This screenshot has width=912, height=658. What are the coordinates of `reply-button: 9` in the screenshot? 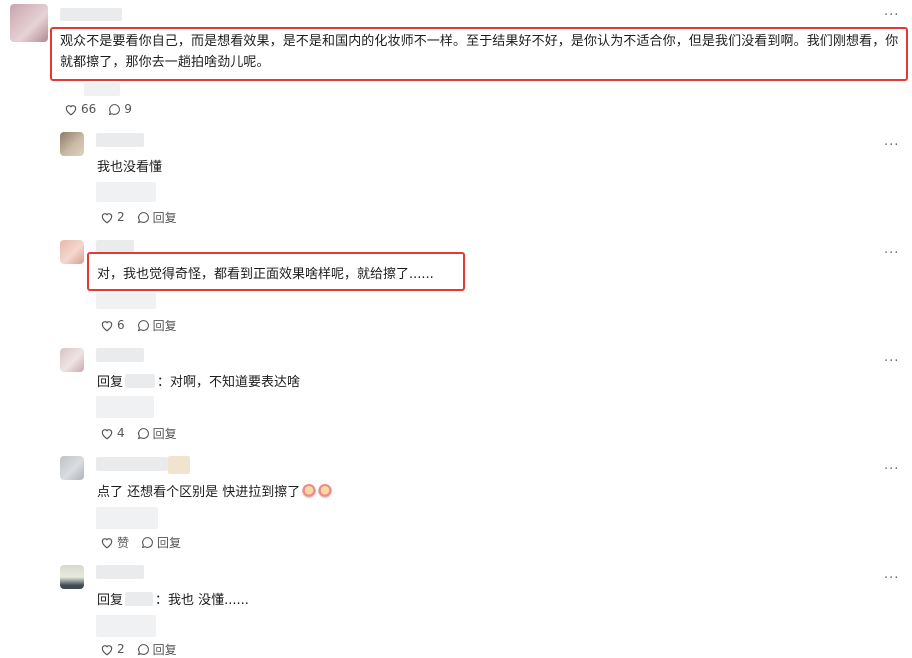 It's located at (120, 109).